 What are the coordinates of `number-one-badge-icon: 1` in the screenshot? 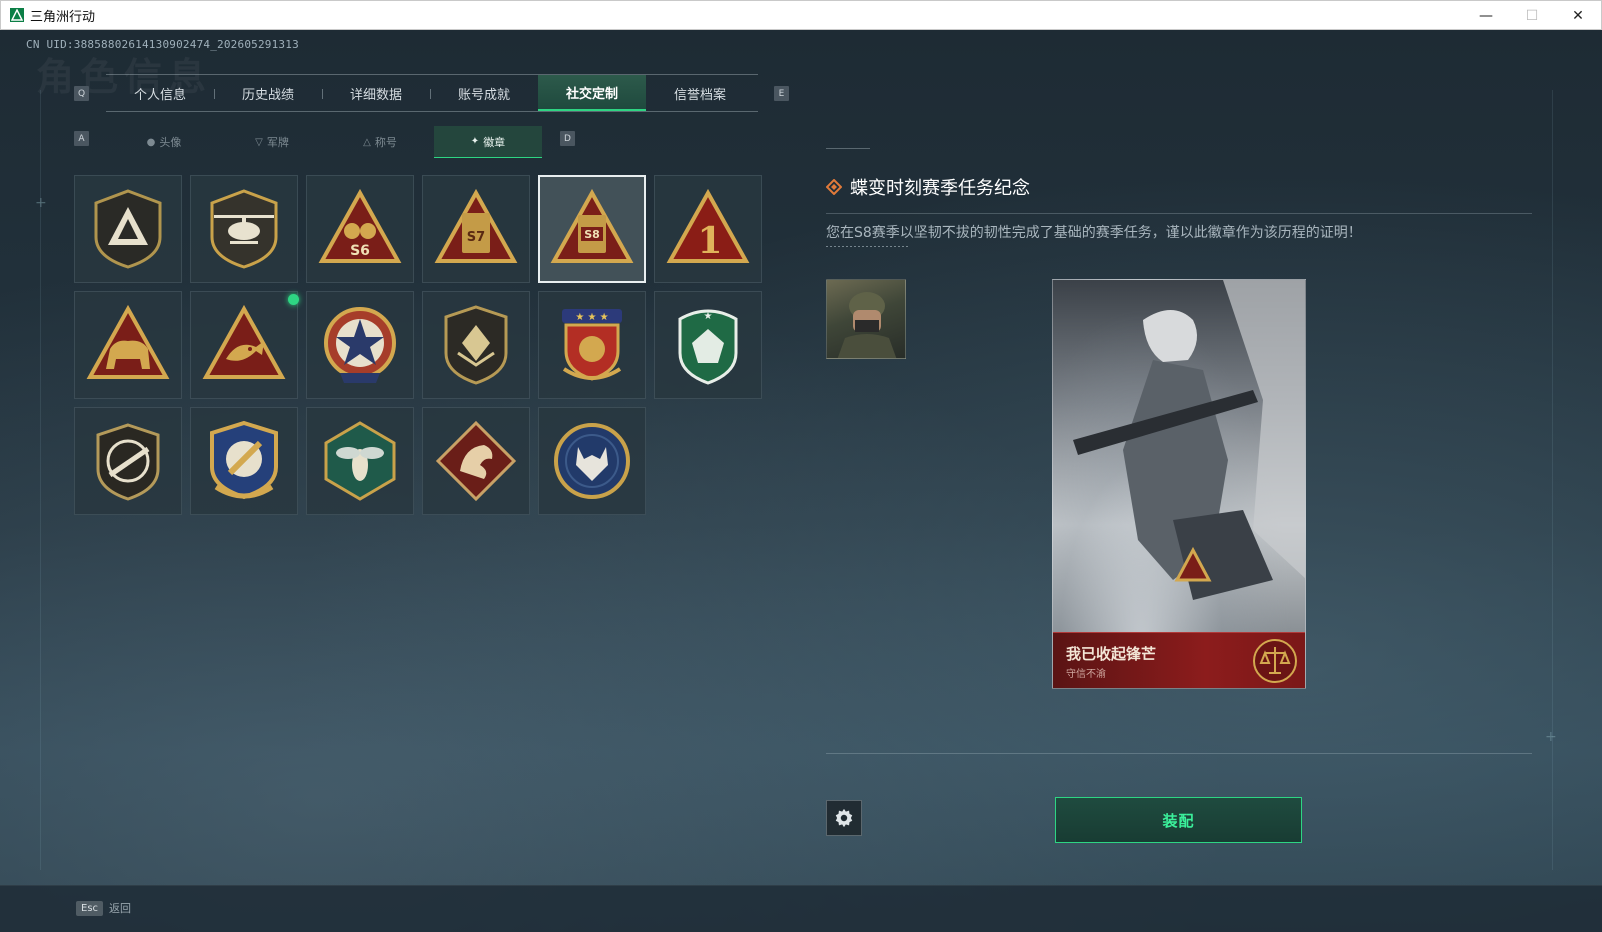 It's located at (708, 225).